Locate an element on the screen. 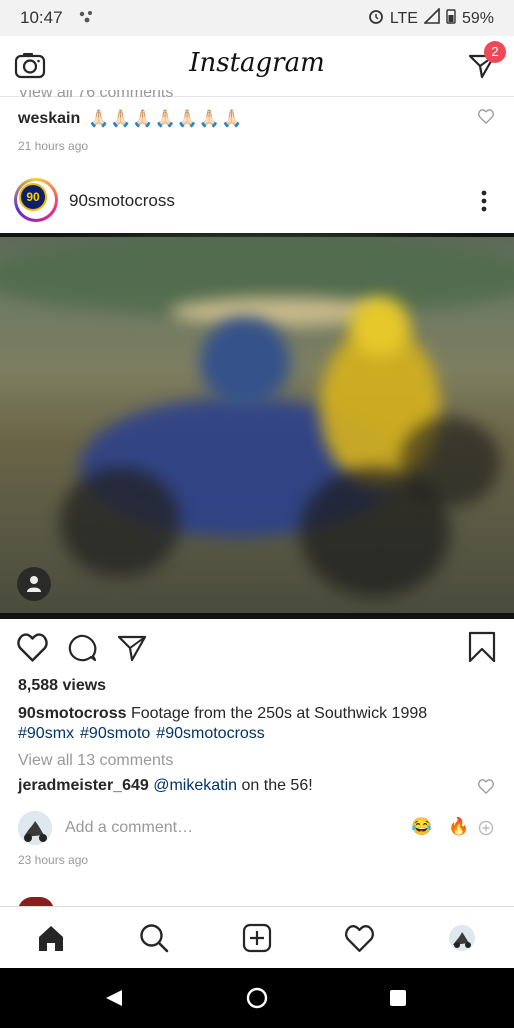 The image size is (514, 1028). alarm-icon is located at coordinates (376, 18).